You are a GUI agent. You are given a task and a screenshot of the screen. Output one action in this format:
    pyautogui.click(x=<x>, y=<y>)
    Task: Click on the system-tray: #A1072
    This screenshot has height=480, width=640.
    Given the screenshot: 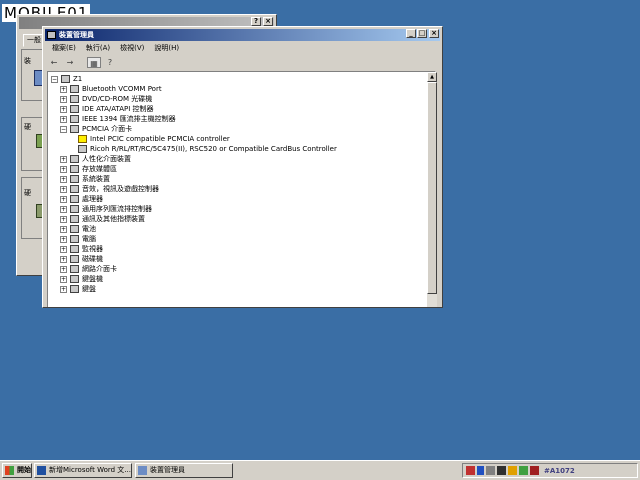 What is the action you would take?
    pyautogui.click(x=550, y=470)
    